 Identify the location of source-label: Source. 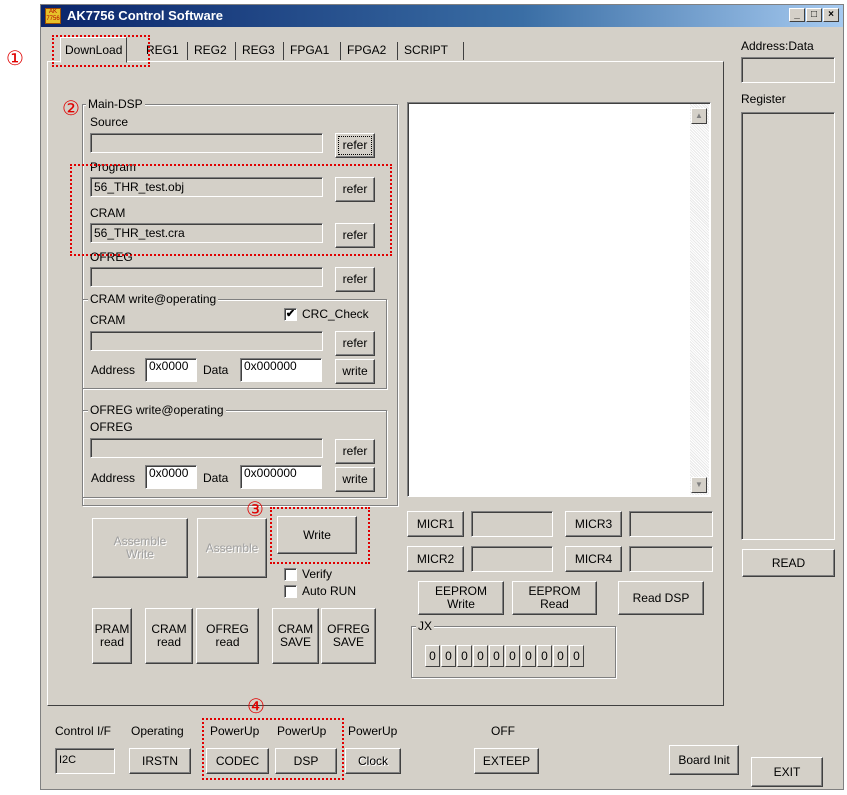
(109, 122).